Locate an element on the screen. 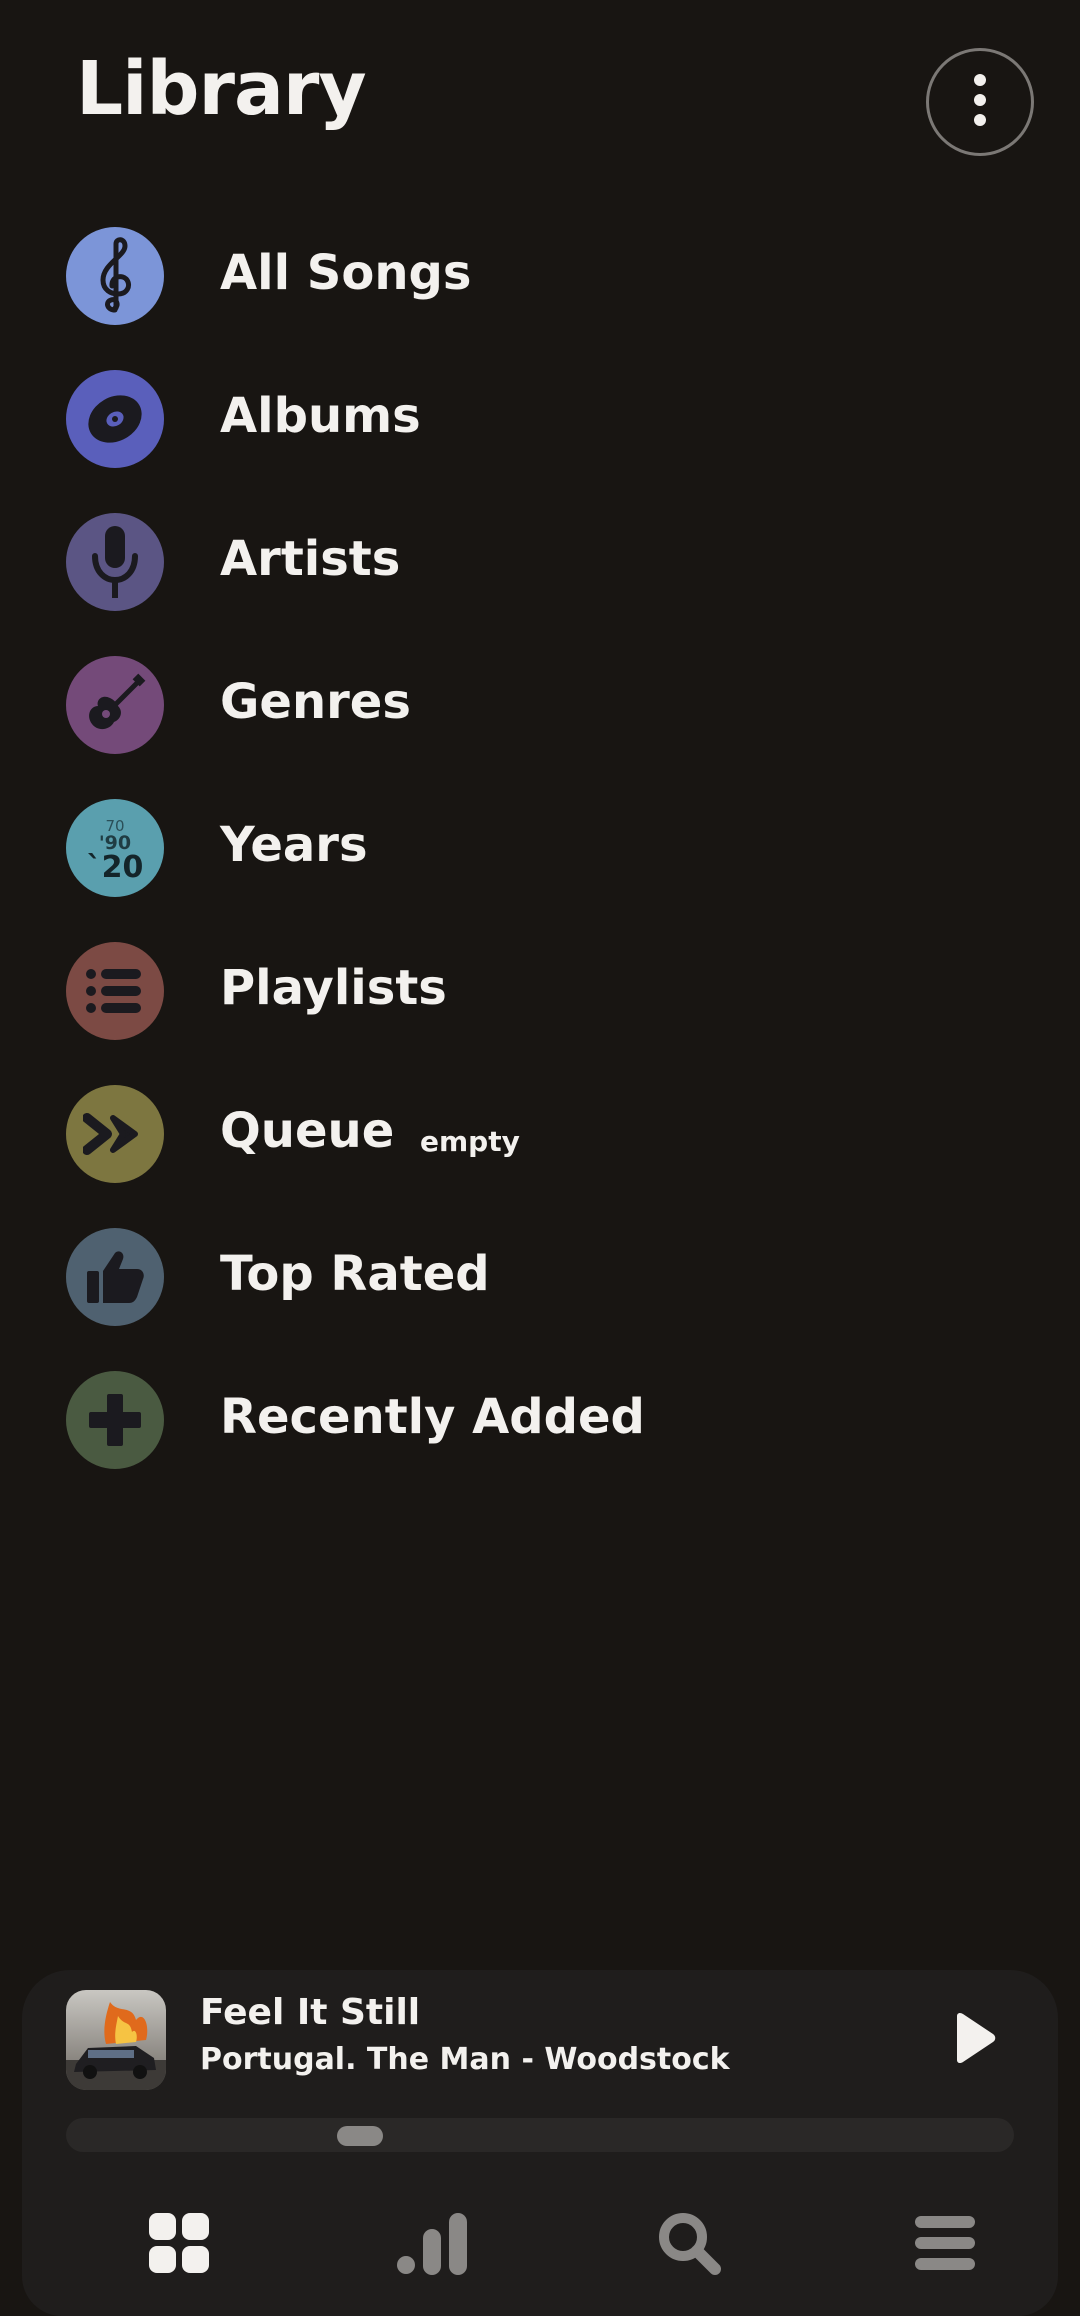 Image resolution: width=1080 pixels, height=2316 pixels. thumbs-up-icon is located at coordinates (115, 1277).